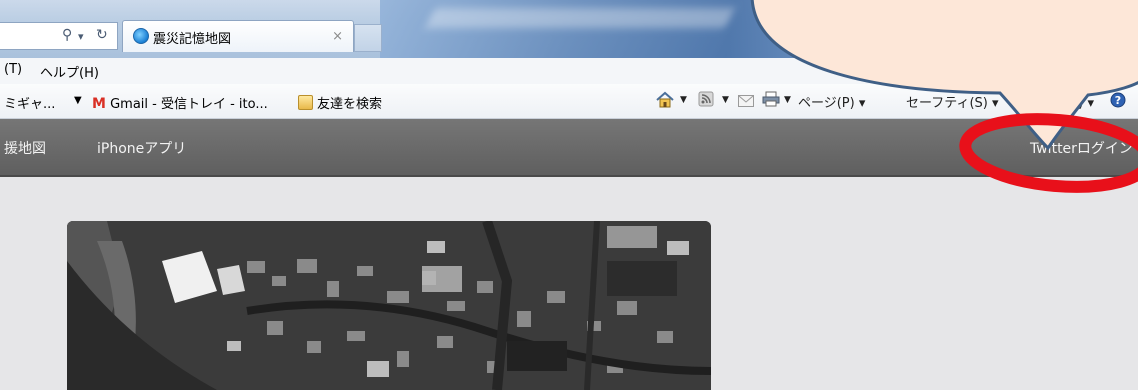 This screenshot has width=1138, height=390. I want to click on nav-iphone-app: iPhoneアプリ, so click(141, 148).